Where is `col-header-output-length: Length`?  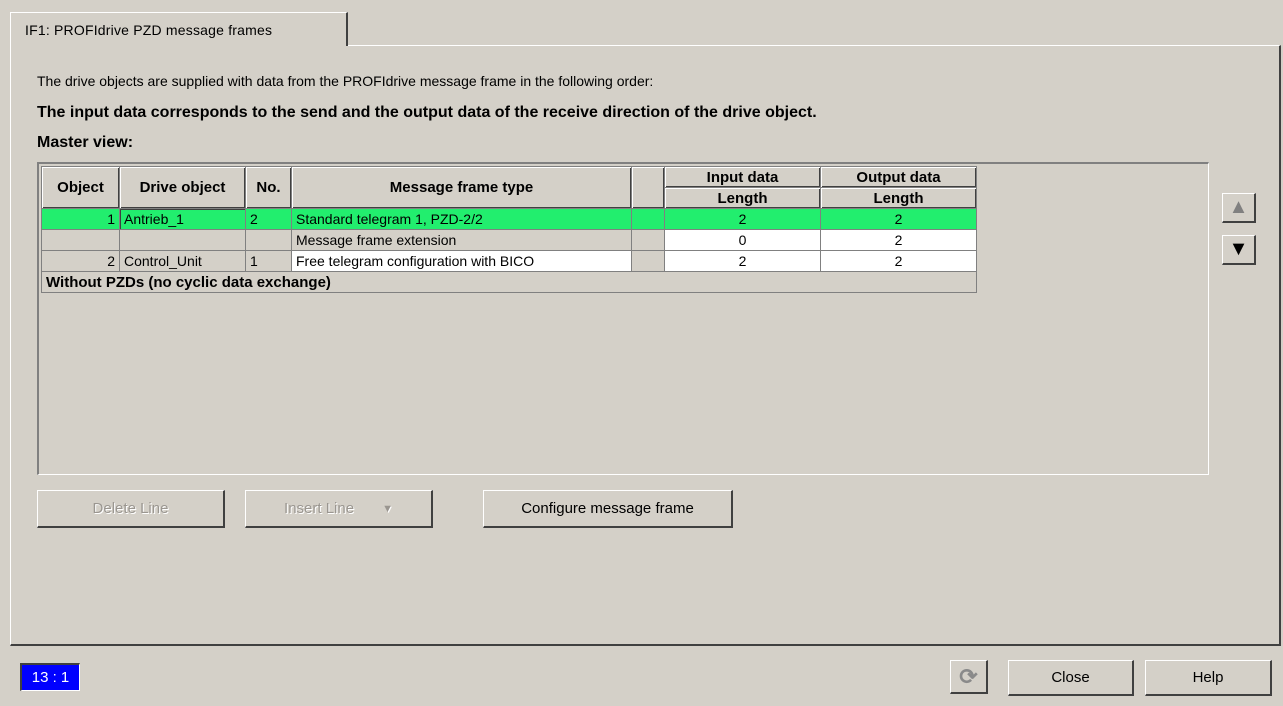 col-header-output-length: Length is located at coordinates (898, 198).